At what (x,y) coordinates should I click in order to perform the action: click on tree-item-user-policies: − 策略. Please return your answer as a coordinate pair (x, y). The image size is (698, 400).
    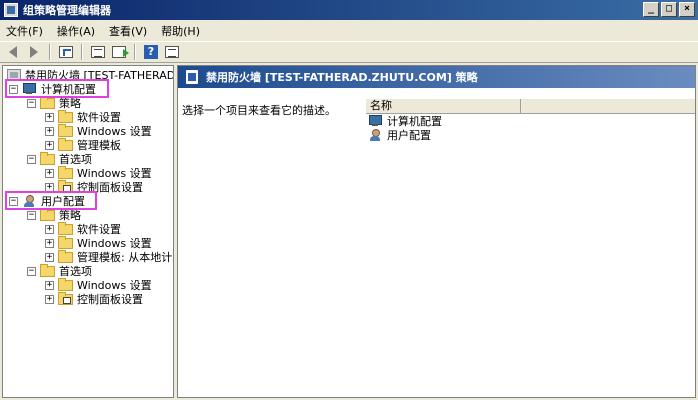
    Looking at the image, I should click on (54, 214).